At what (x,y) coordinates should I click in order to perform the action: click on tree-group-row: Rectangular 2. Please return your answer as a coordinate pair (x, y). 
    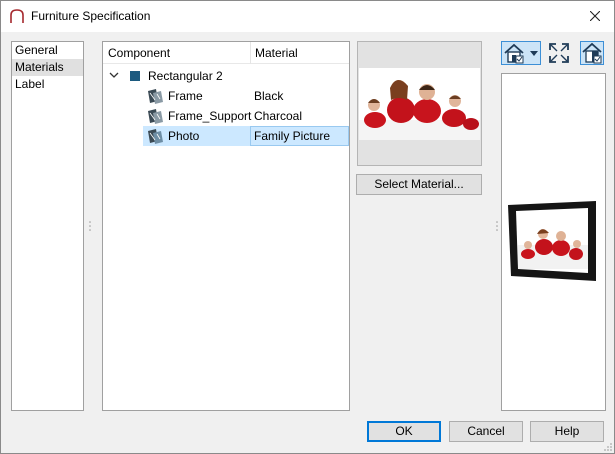
    Looking at the image, I should click on (226, 76).